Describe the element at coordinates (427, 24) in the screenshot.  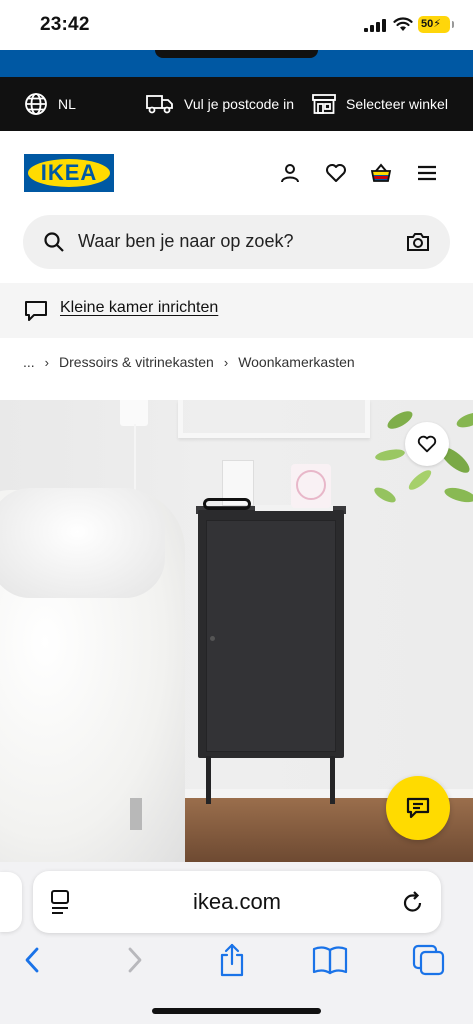
I see `battery-level: 50` at that location.